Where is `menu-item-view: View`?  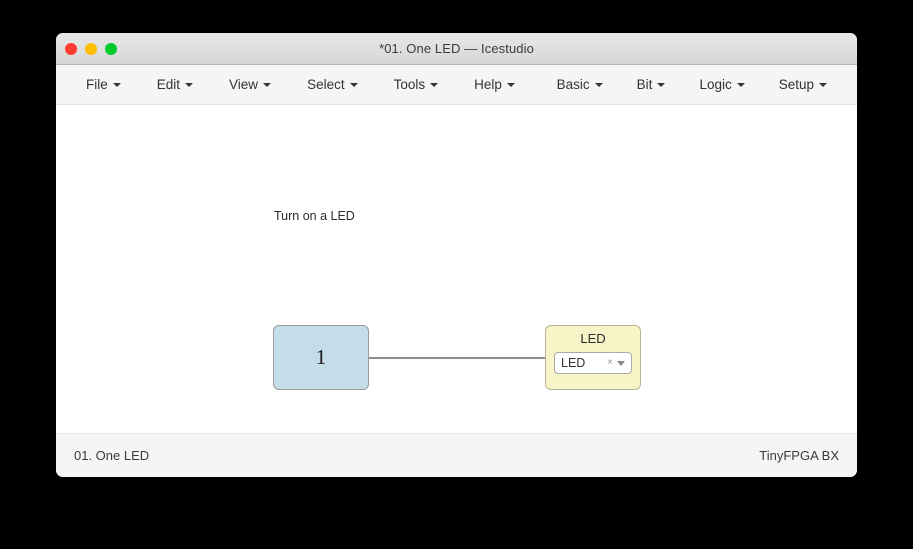
menu-item-view: View is located at coordinates (250, 84).